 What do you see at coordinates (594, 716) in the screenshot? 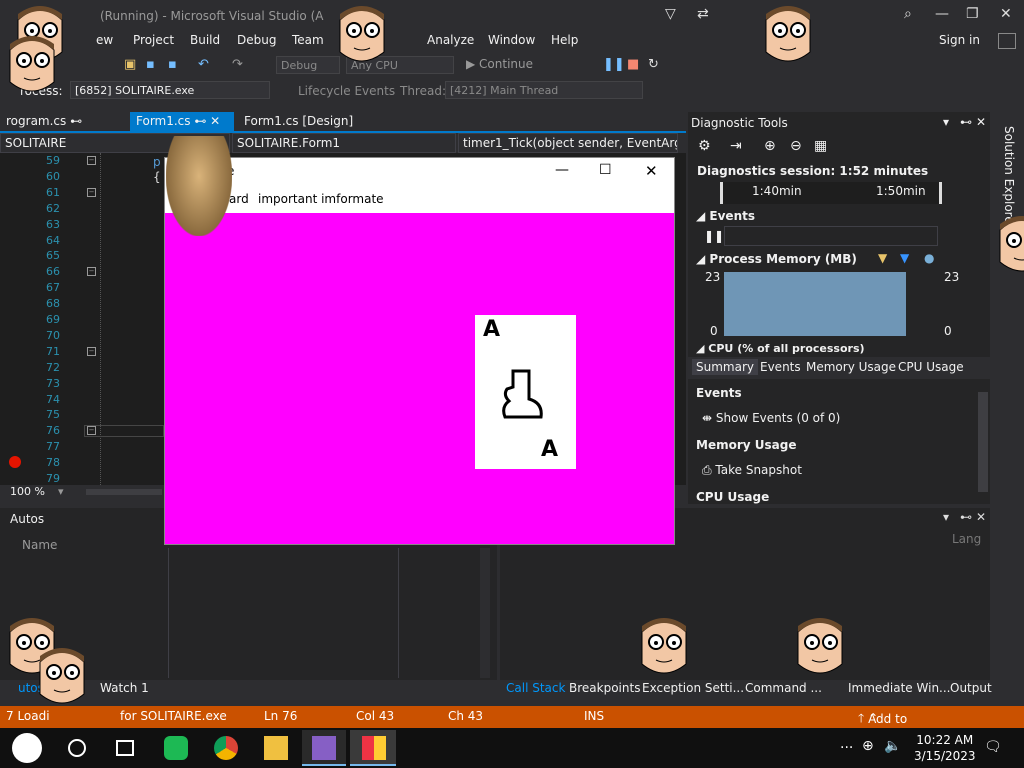
I see `status-insert-mode: INS` at bounding box center [594, 716].